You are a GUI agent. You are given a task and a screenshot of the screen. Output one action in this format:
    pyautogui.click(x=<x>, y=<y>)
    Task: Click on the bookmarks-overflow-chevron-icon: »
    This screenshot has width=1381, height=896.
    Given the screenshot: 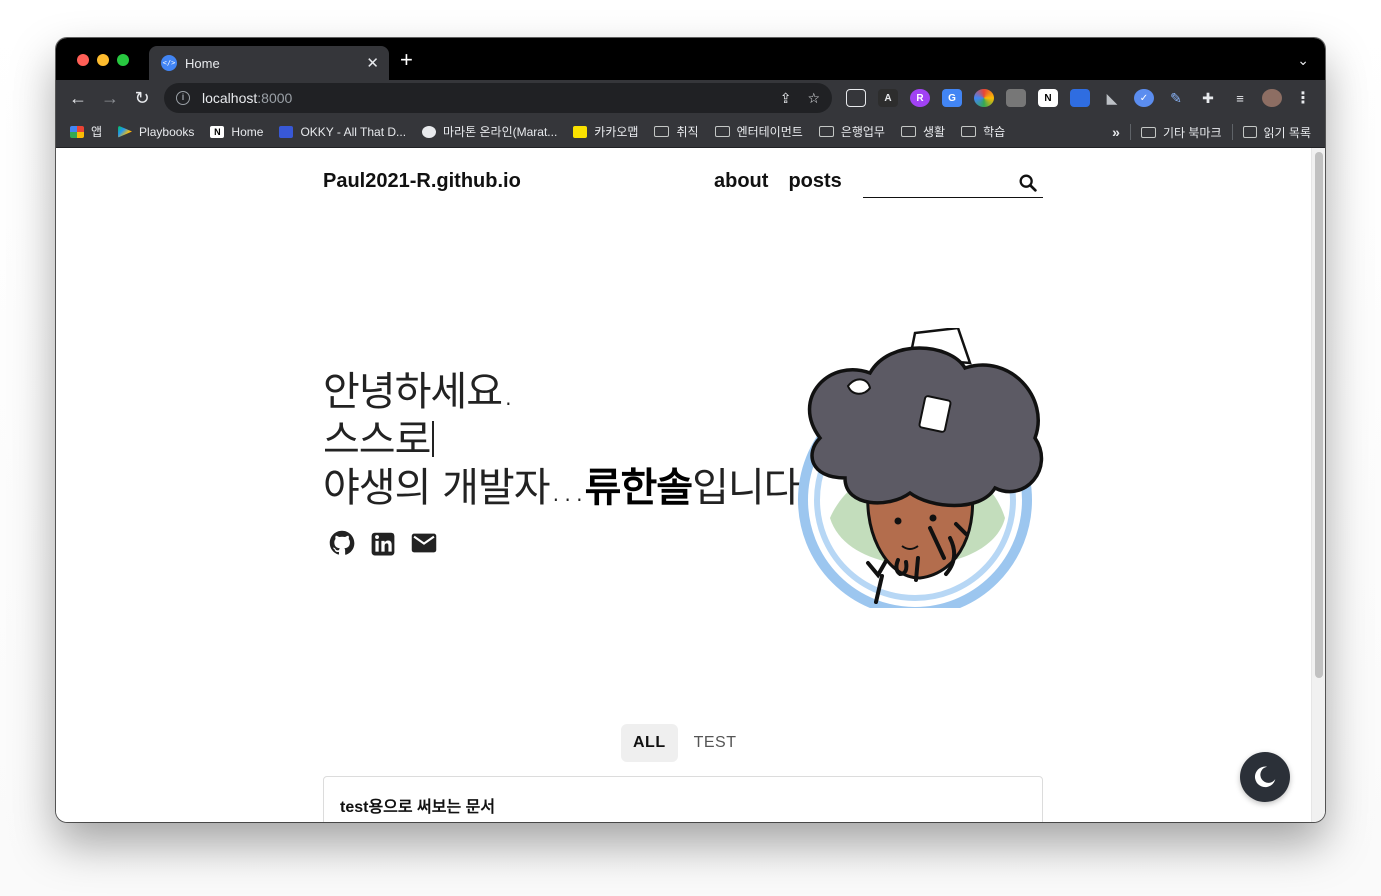 What is the action you would take?
    pyautogui.click(x=1116, y=132)
    